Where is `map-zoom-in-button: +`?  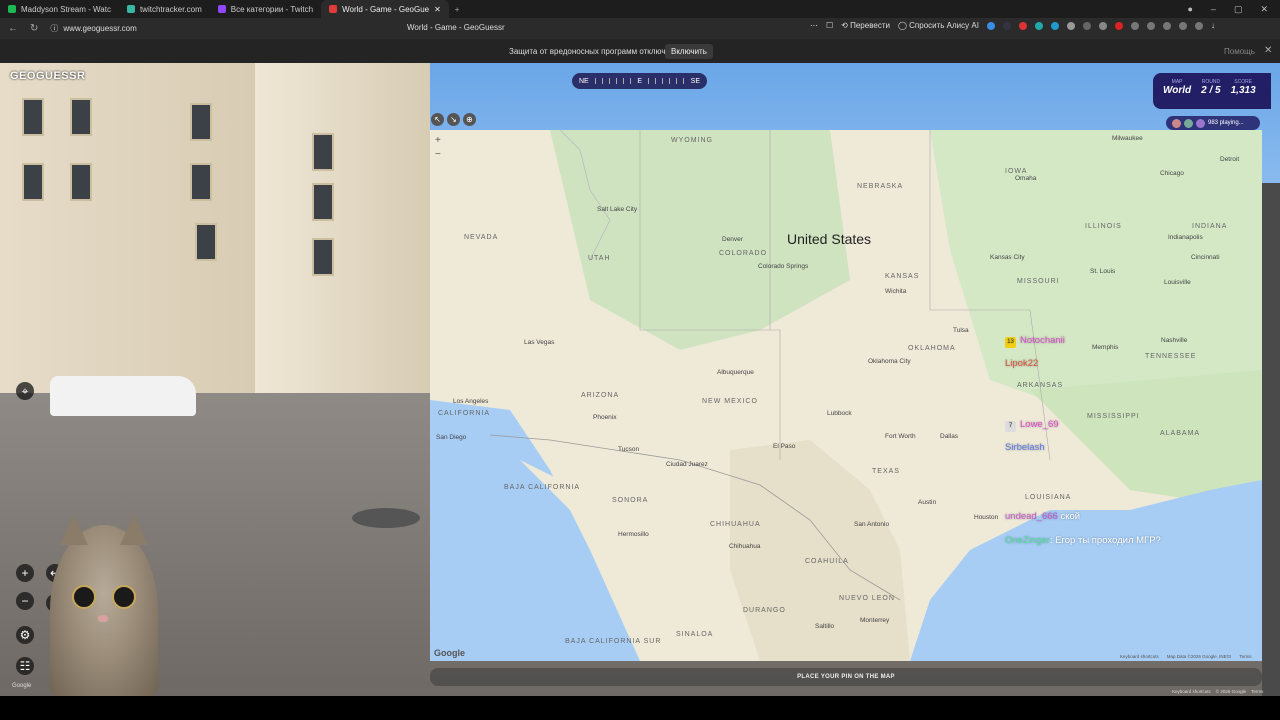 map-zoom-in-button: + is located at coordinates (438, 141).